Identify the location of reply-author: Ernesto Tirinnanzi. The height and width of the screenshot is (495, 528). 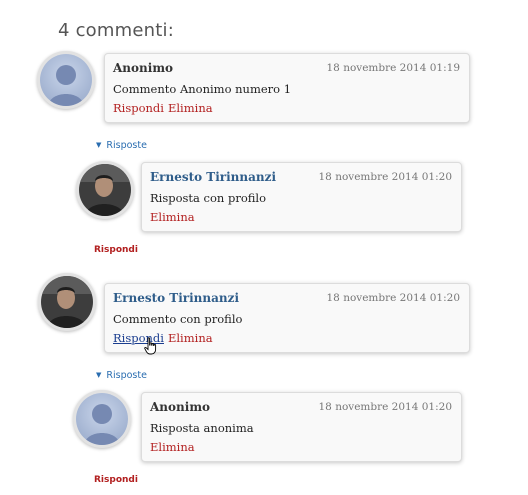
(213, 177).